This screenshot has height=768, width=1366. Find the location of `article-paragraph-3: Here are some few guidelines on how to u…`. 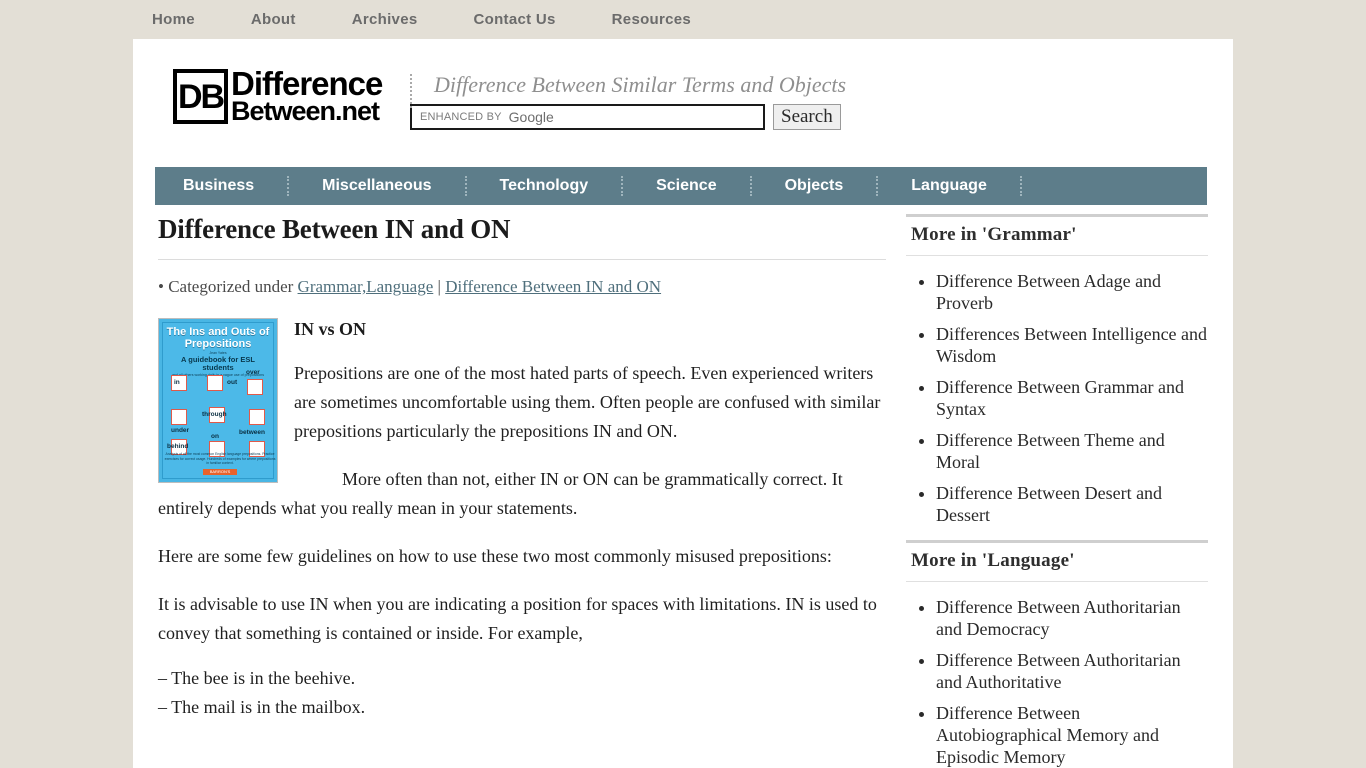

article-paragraph-3: Here are some few guidelines on how to u… is located at coordinates (495, 556).